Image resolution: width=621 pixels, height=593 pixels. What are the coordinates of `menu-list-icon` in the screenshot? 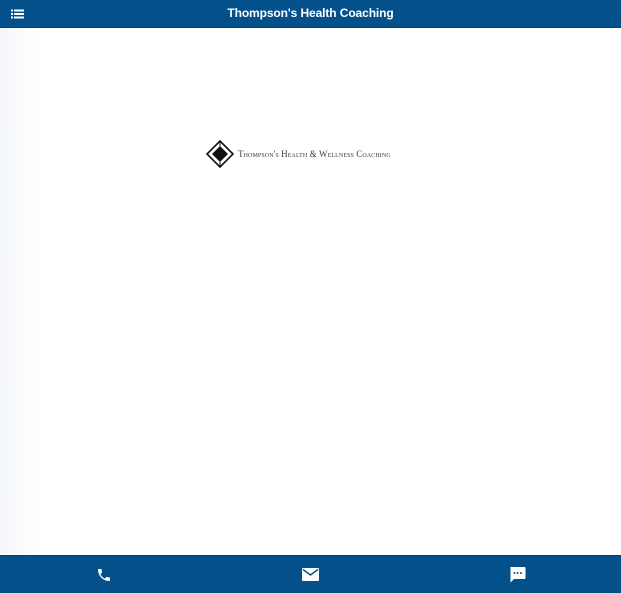 It's located at (17, 13).